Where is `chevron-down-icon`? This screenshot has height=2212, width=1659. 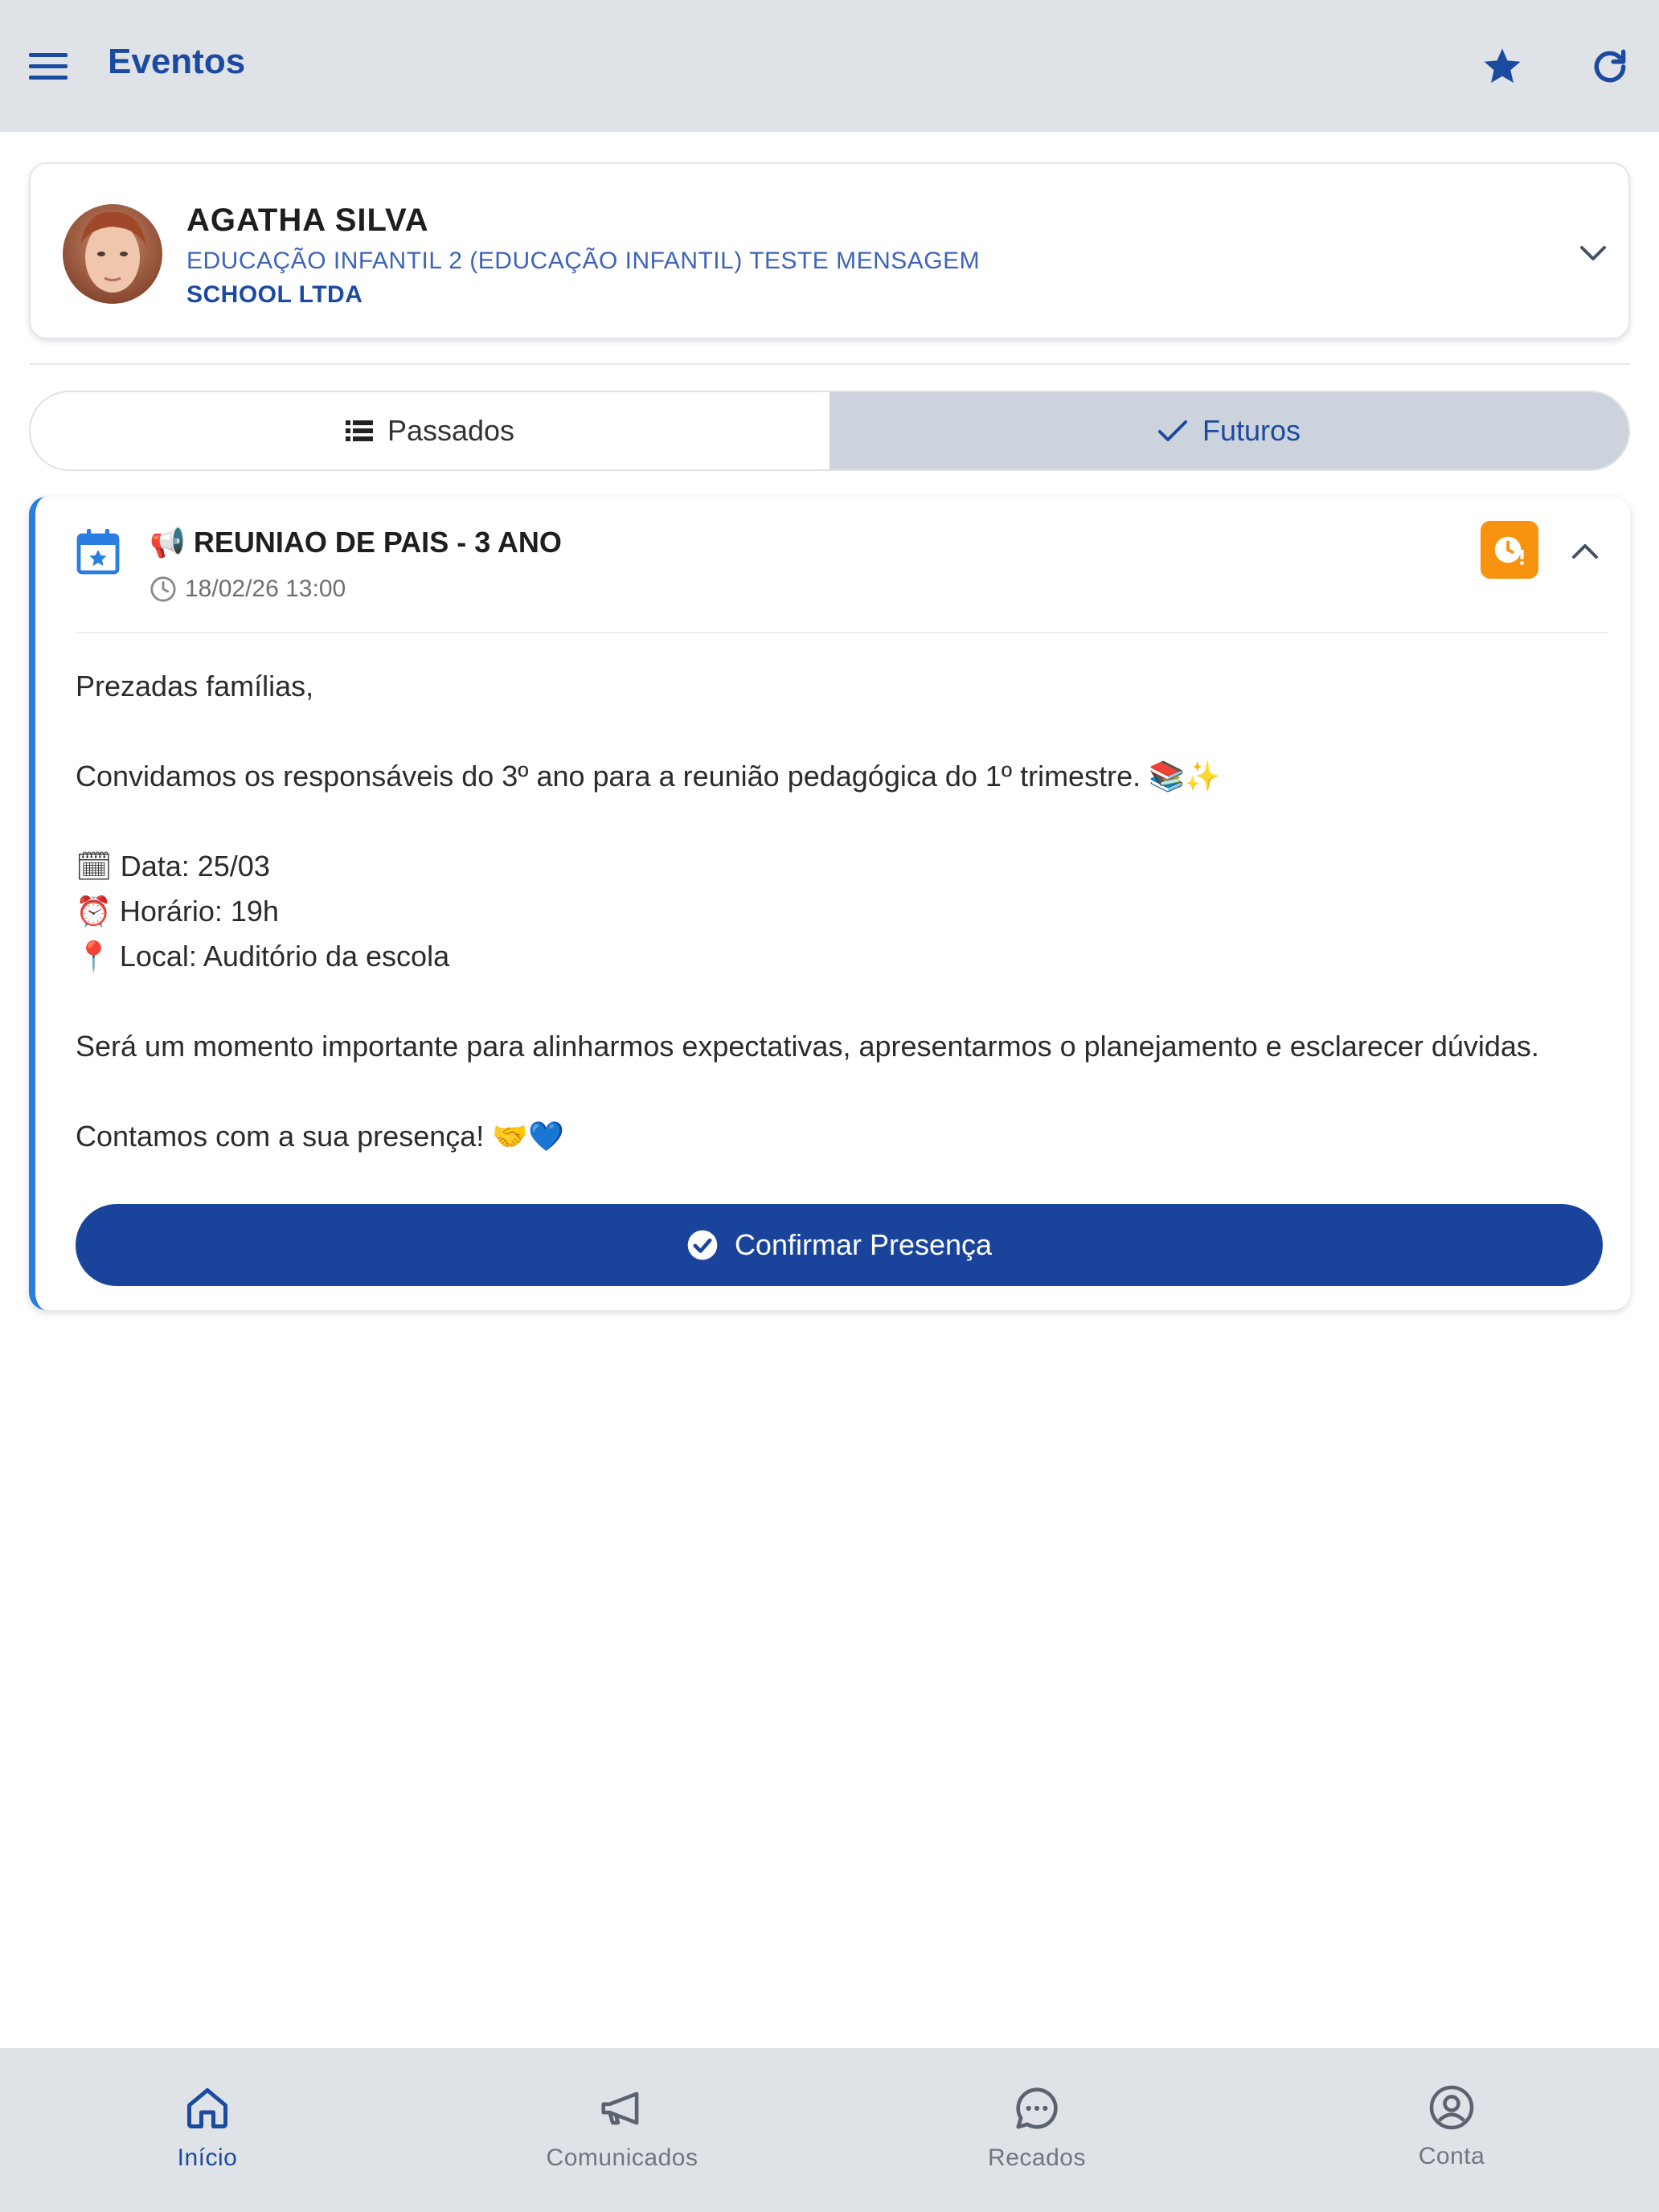
chevron-down-icon is located at coordinates (1593, 253).